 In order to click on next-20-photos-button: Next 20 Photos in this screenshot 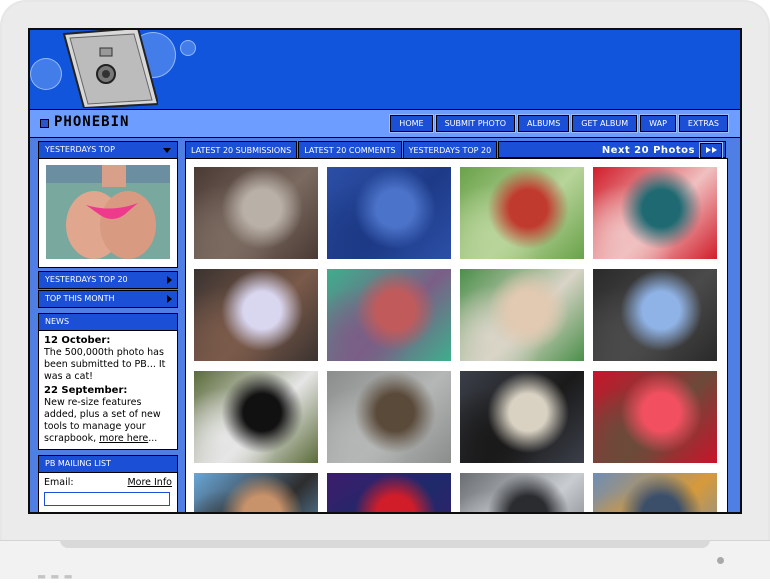, I will do `click(612, 150)`.